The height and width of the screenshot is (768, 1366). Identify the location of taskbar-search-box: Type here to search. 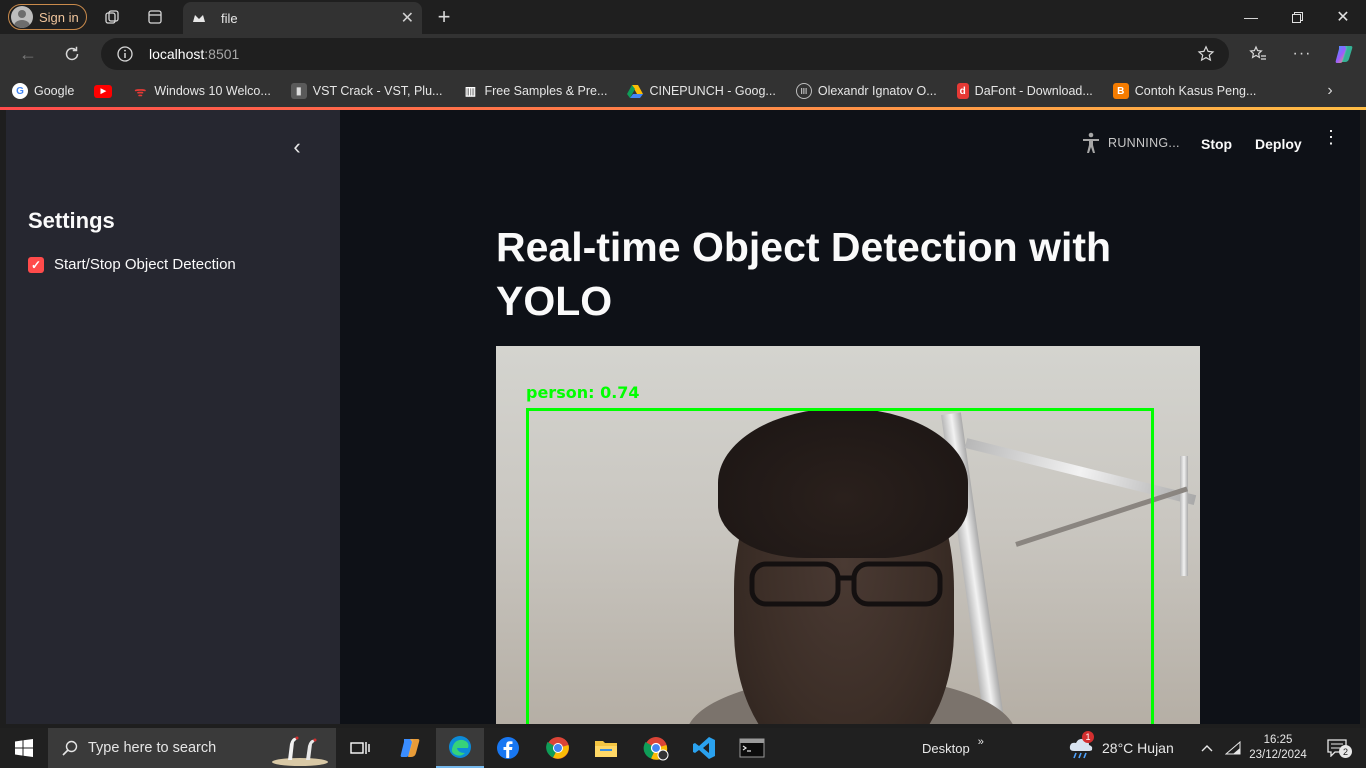
(192, 748).